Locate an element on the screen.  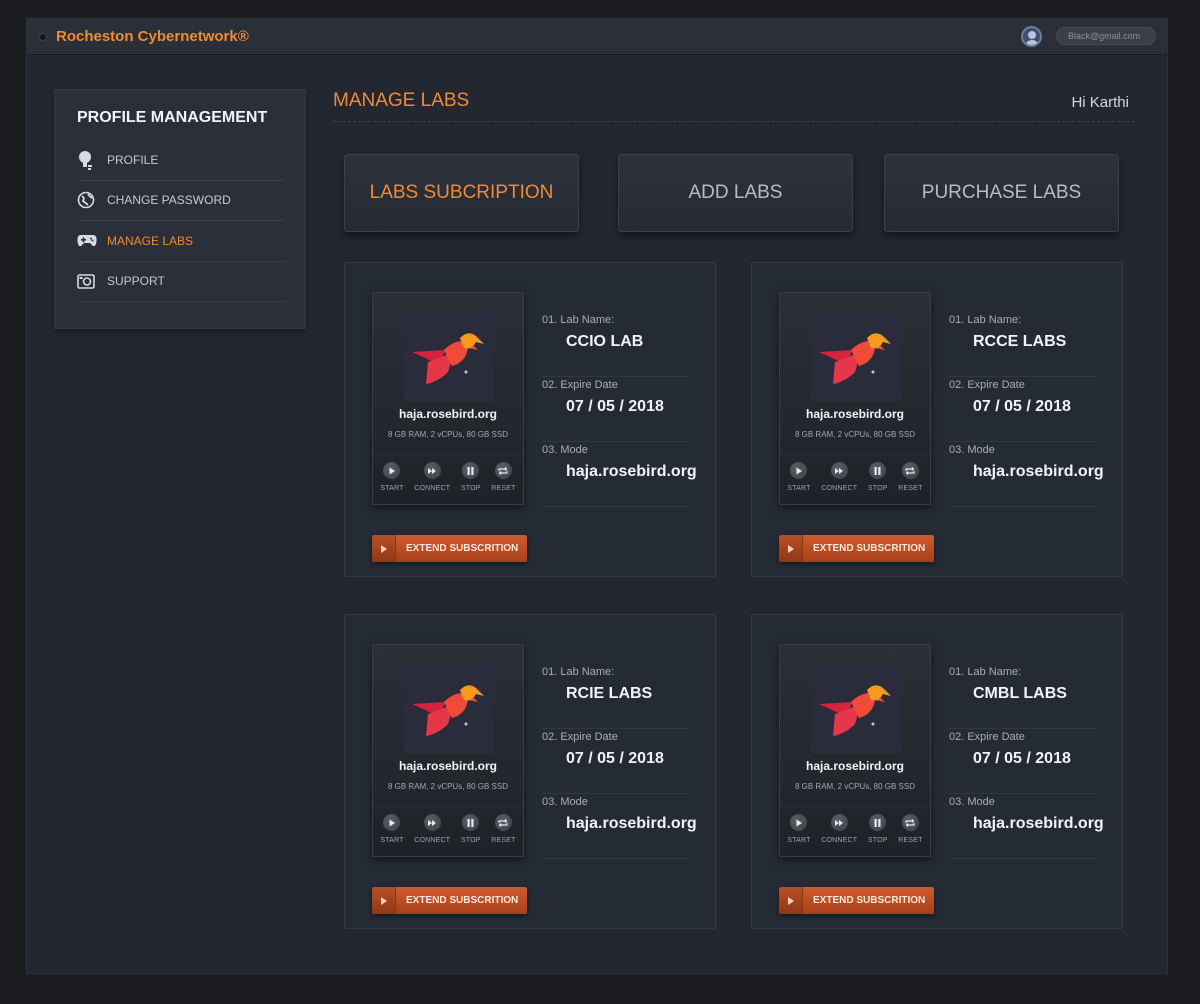
sidebar-item-manage-labs: MANAGE LABS is located at coordinates (181, 241).